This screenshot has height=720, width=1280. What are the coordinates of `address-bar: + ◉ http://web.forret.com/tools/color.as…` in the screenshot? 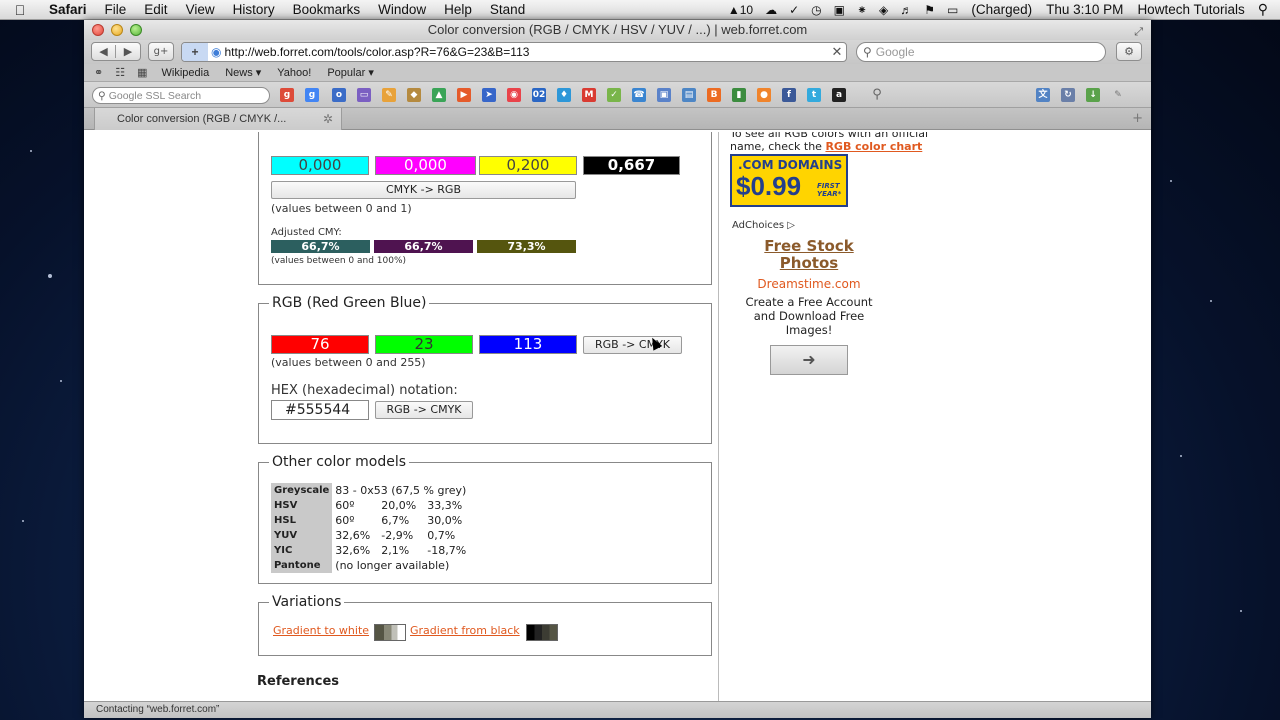 It's located at (514, 52).